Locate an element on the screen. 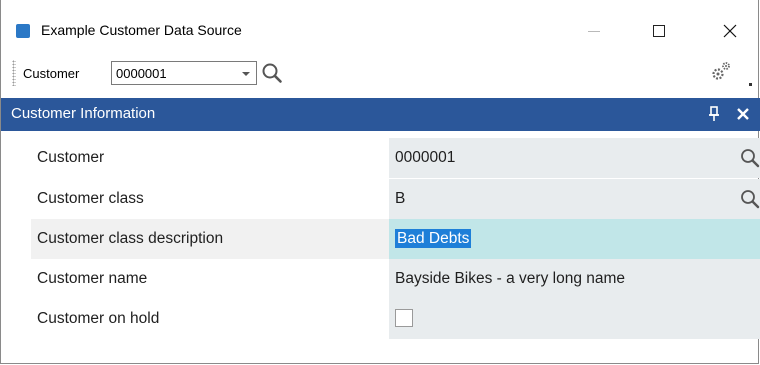  property-row-customer: Customer 0000001 is located at coordinates (395, 158).